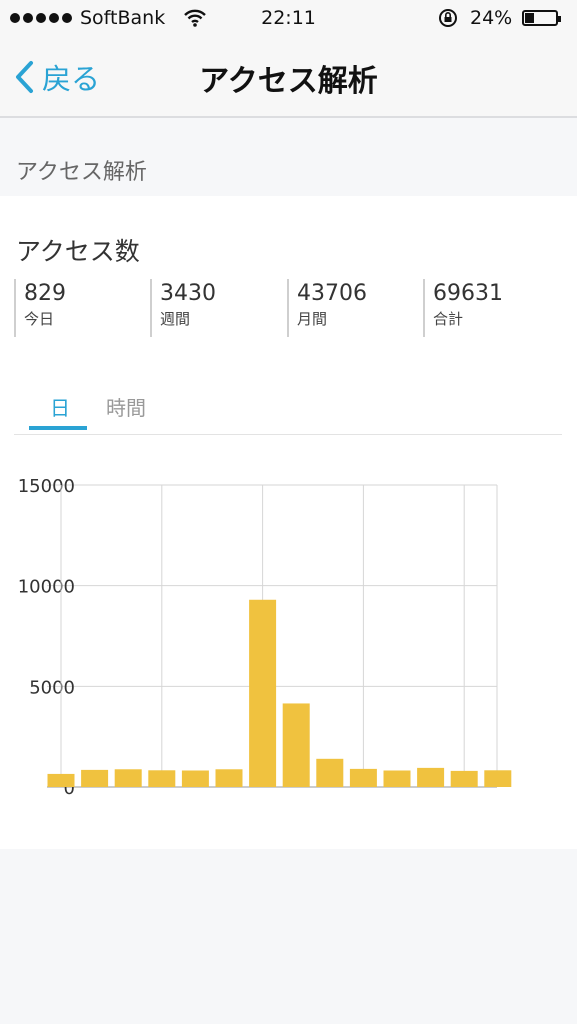 The height and width of the screenshot is (1024, 577). What do you see at coordinates (40, 308) in the screenshot?
I see `stat-today: 829 今日` at bounding box center [40, 308].